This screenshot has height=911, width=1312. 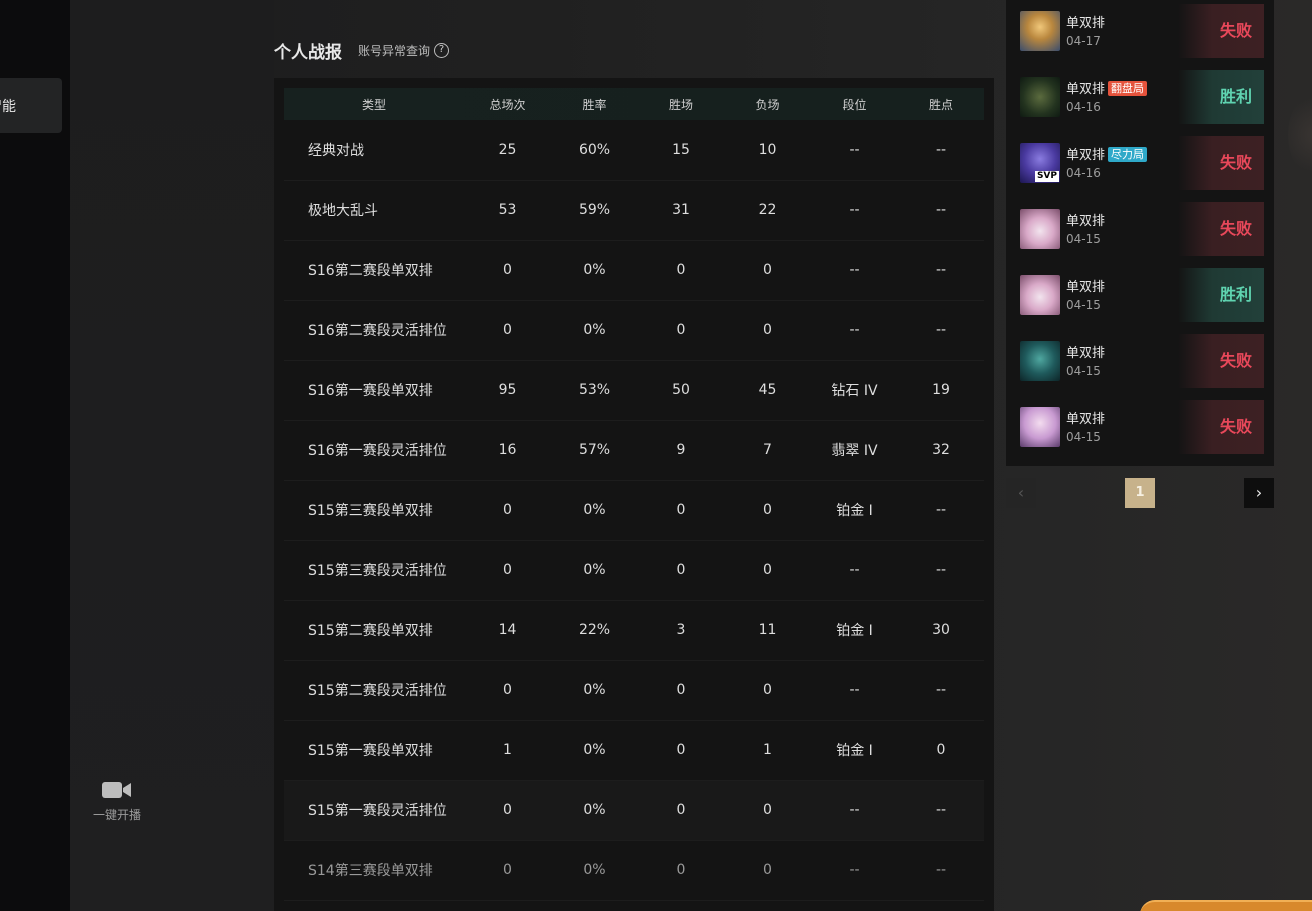 I want to click on pagination: ‹ 1 ›, so click(x=1140, y=493).